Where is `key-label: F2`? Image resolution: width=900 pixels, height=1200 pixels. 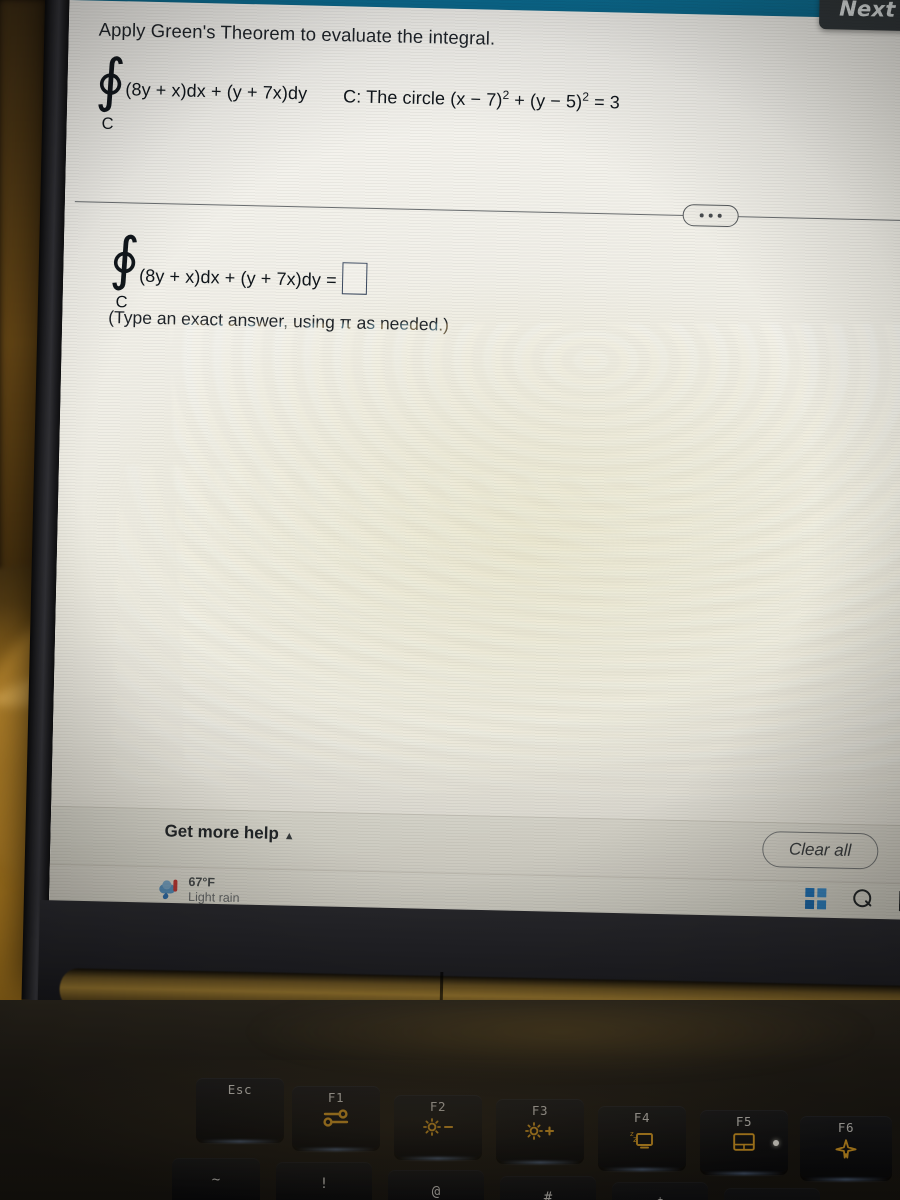
key-label: F2 is located at coordinates (438, 1106).